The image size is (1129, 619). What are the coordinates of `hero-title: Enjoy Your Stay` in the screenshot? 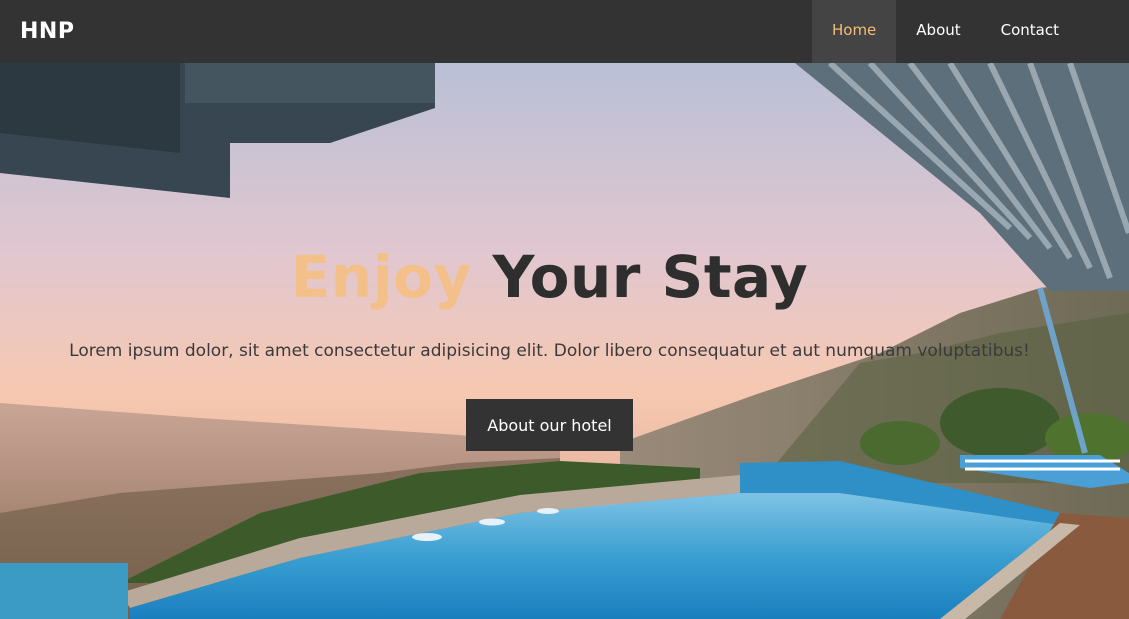 It's located at (549, 277).